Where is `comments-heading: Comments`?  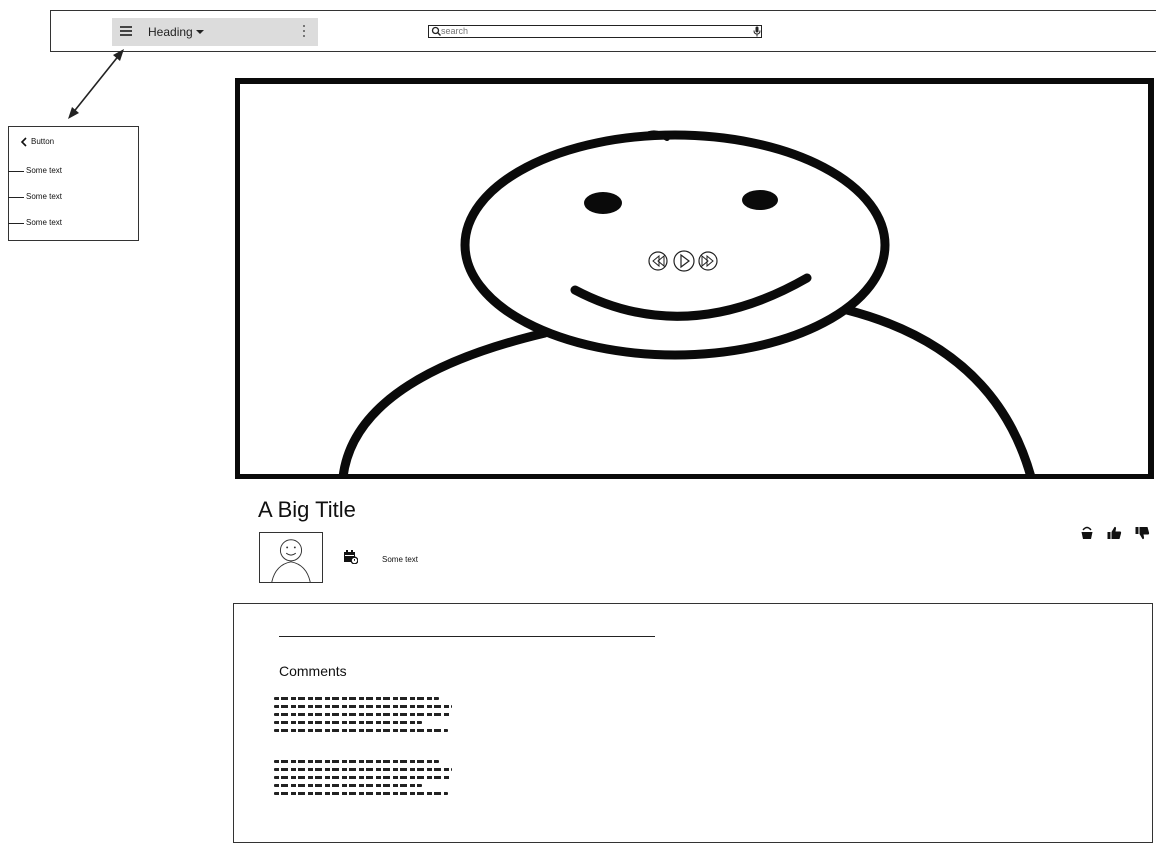 comments-heading: Comments is located at coordinates (313, 671).